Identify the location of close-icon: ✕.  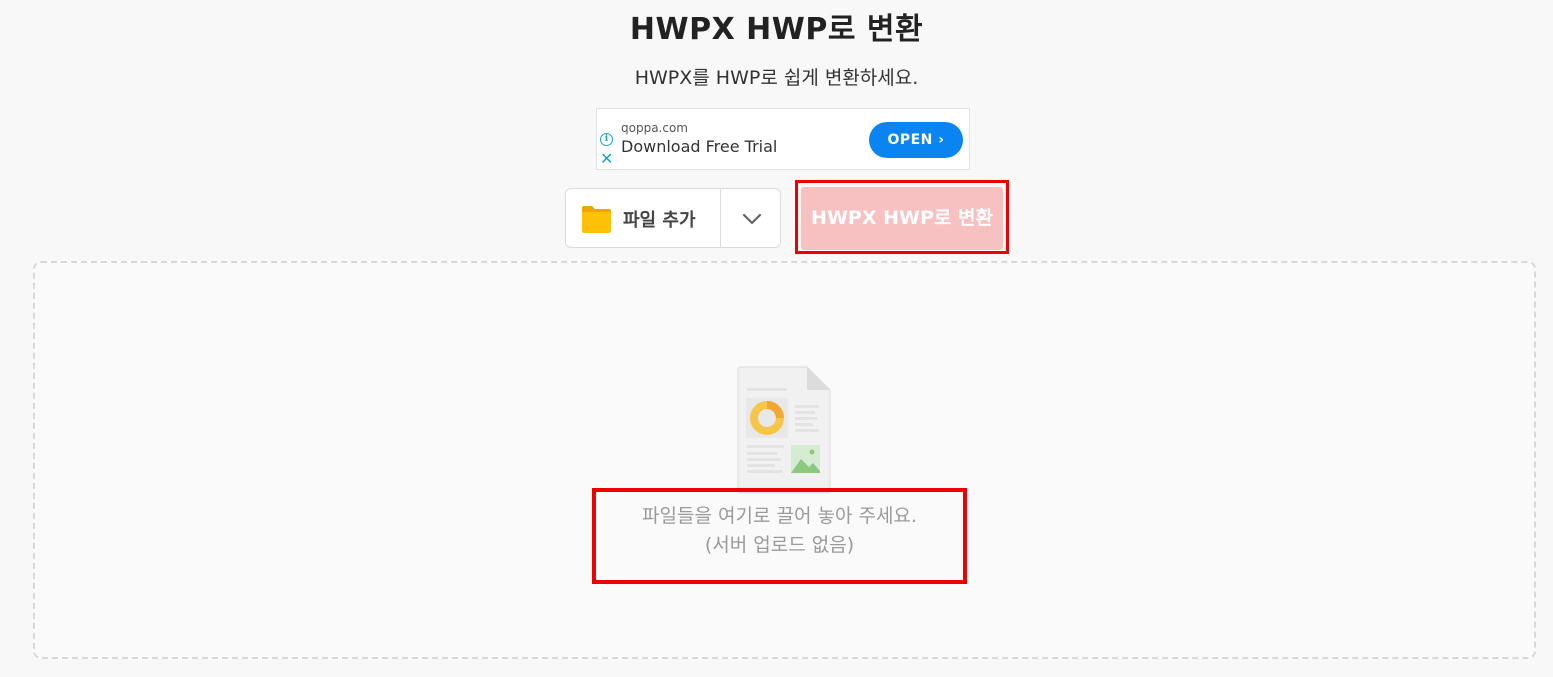
(606, 159).